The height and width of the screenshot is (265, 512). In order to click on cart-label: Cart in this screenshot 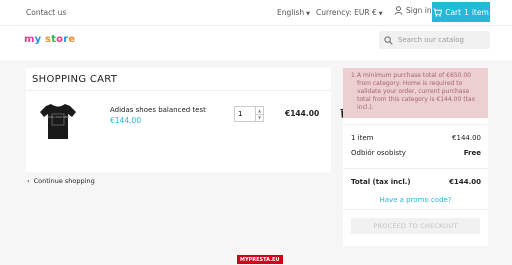, I will do `click(453, 12)`.